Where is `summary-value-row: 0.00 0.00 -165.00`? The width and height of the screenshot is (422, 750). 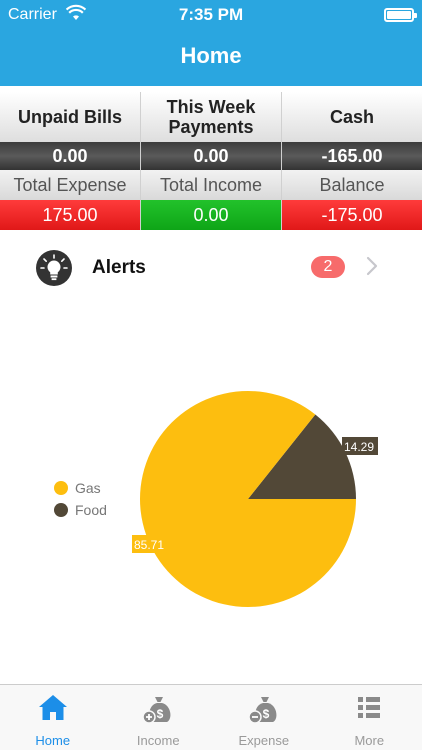 summary-value-row: 0.00 0.00 -165.00 is located at coordinates (211, 156).